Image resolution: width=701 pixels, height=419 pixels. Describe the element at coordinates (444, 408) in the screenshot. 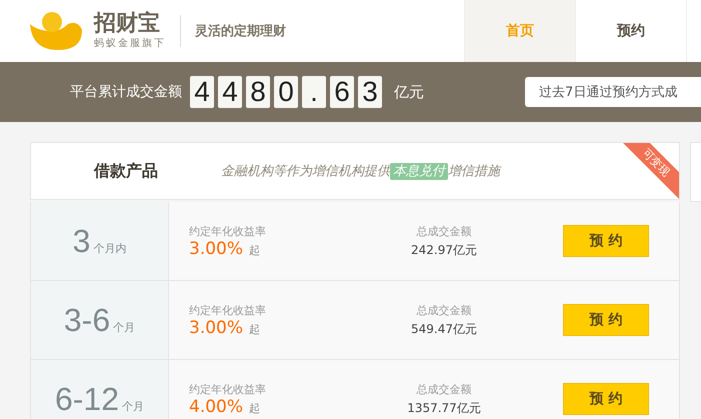

I see `total-volume-value: 1357.77亿元` at that location.